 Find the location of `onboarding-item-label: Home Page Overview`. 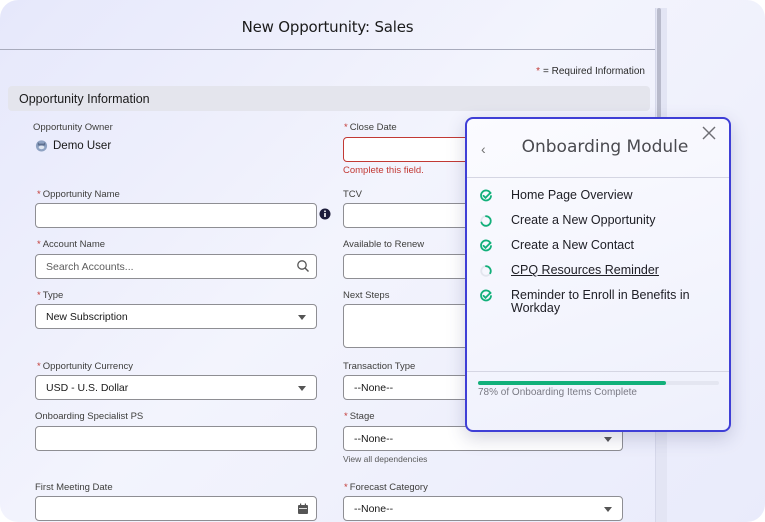

onboarding-item-label: Home Page Overview is located at coordinates (572, 195).